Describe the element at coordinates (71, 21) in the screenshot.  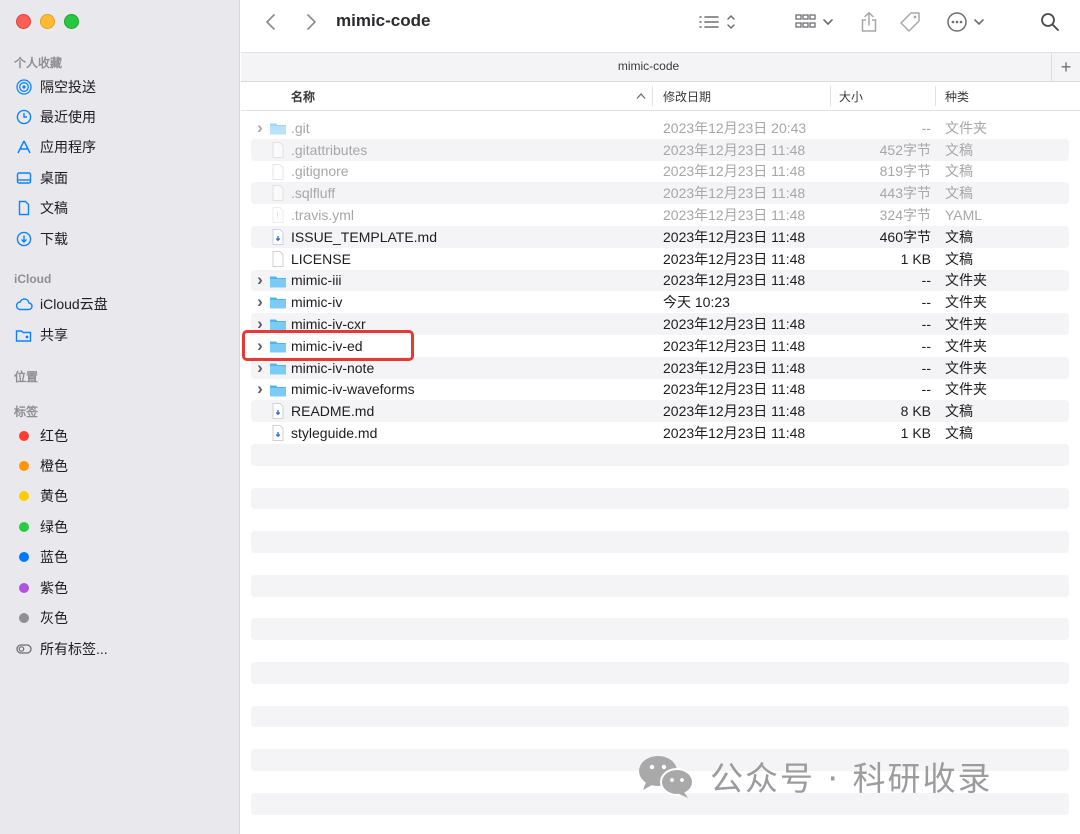
I see `fullscreen-window-button` at that location.